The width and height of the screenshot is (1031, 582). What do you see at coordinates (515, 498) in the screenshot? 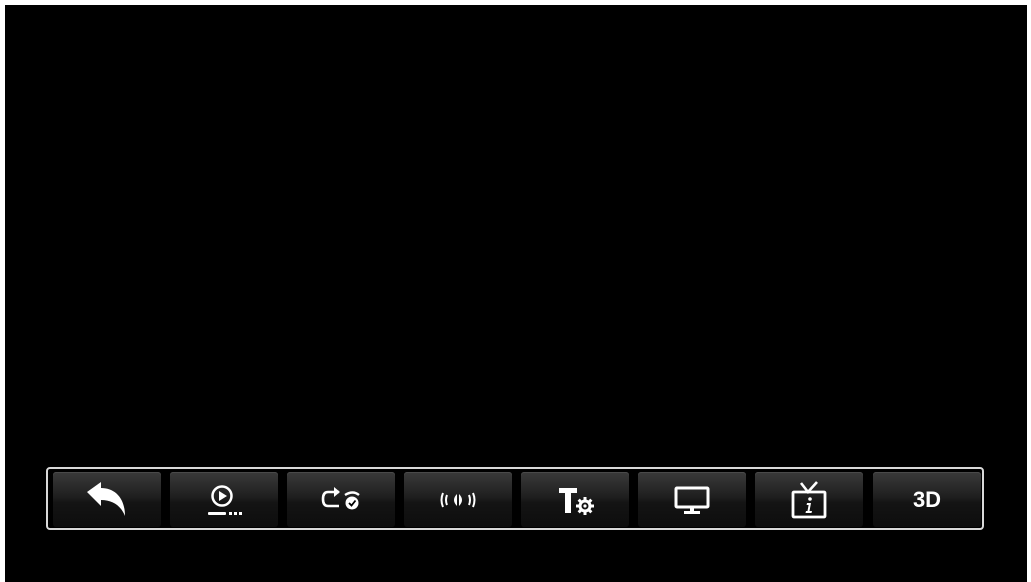
I see `playback-toolbar: 3D` at bounding box center [515, 498].